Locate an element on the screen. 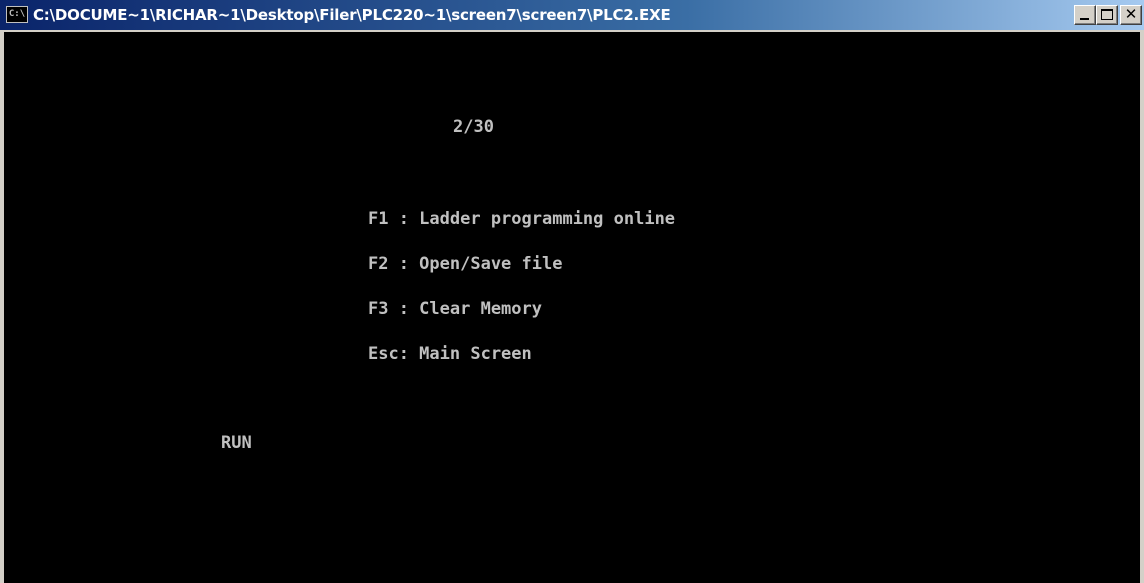 This screenshot has width=1144, height=583. close-icon: ✕ is located at coordinates (1131, 14).